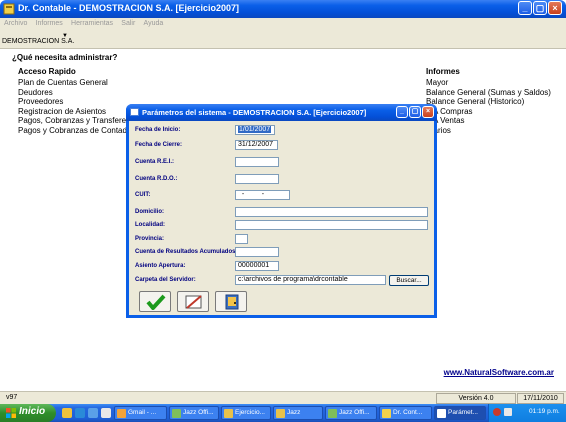 The image size is (566, 422). Describe the element at coordinates (527, 413) in the screenshot. I see `system-tray: 01:19 p.m.` at that location.